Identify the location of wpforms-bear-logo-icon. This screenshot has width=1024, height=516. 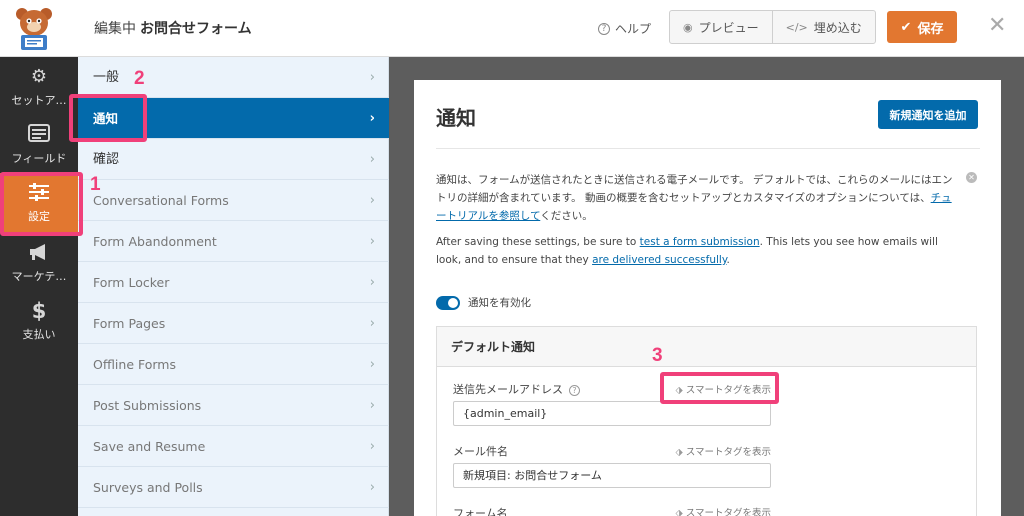
(34, 29).